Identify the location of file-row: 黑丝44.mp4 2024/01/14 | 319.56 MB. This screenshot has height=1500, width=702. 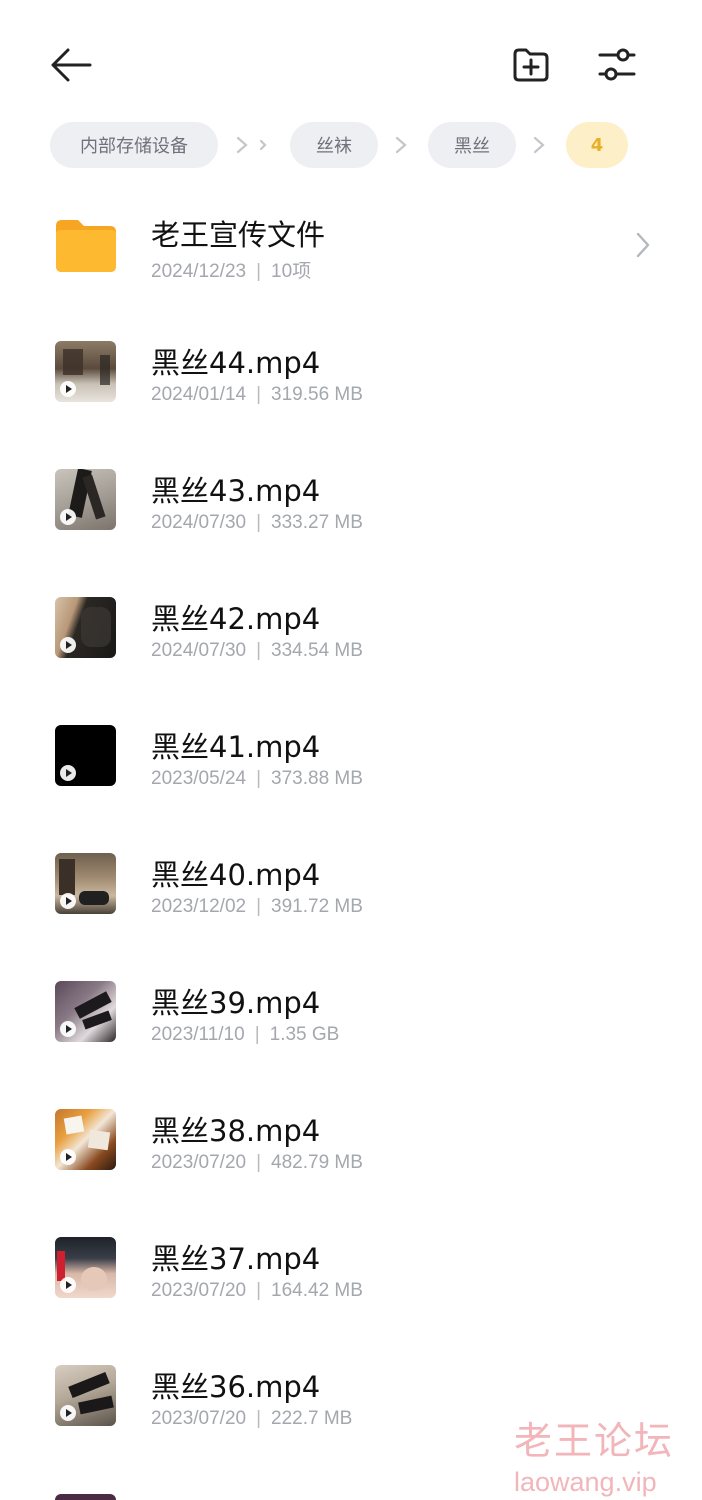
(351, 374).